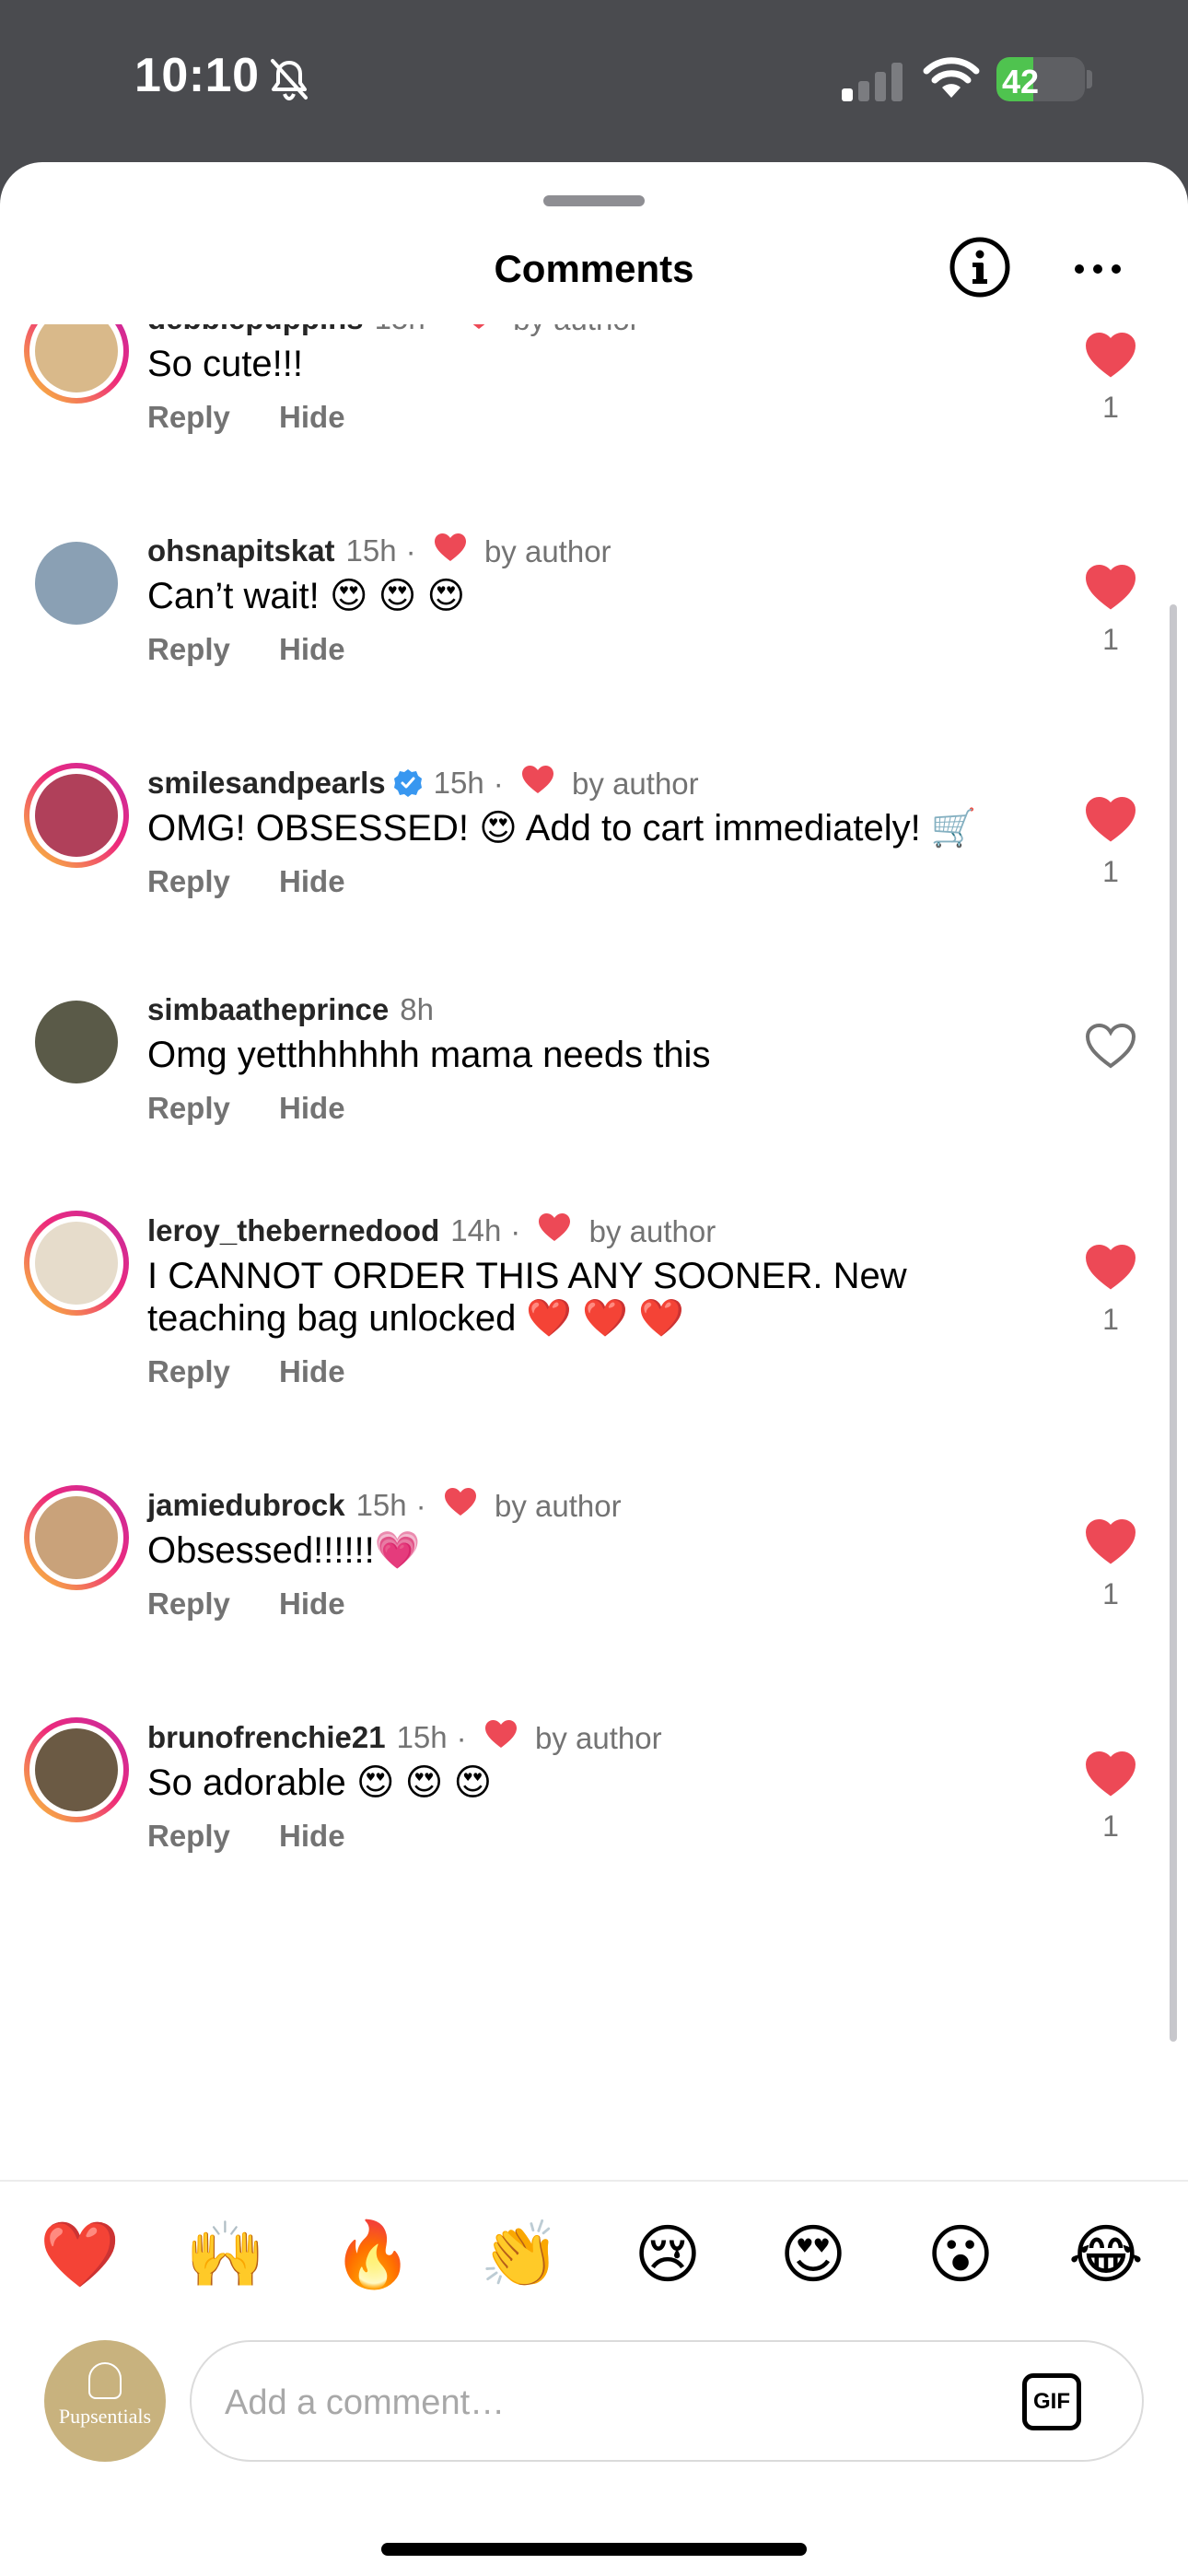 The height and width of the screenshot is (2576, 1188). I want to click on reaction-emoji: 😢, so click(667, 2254).